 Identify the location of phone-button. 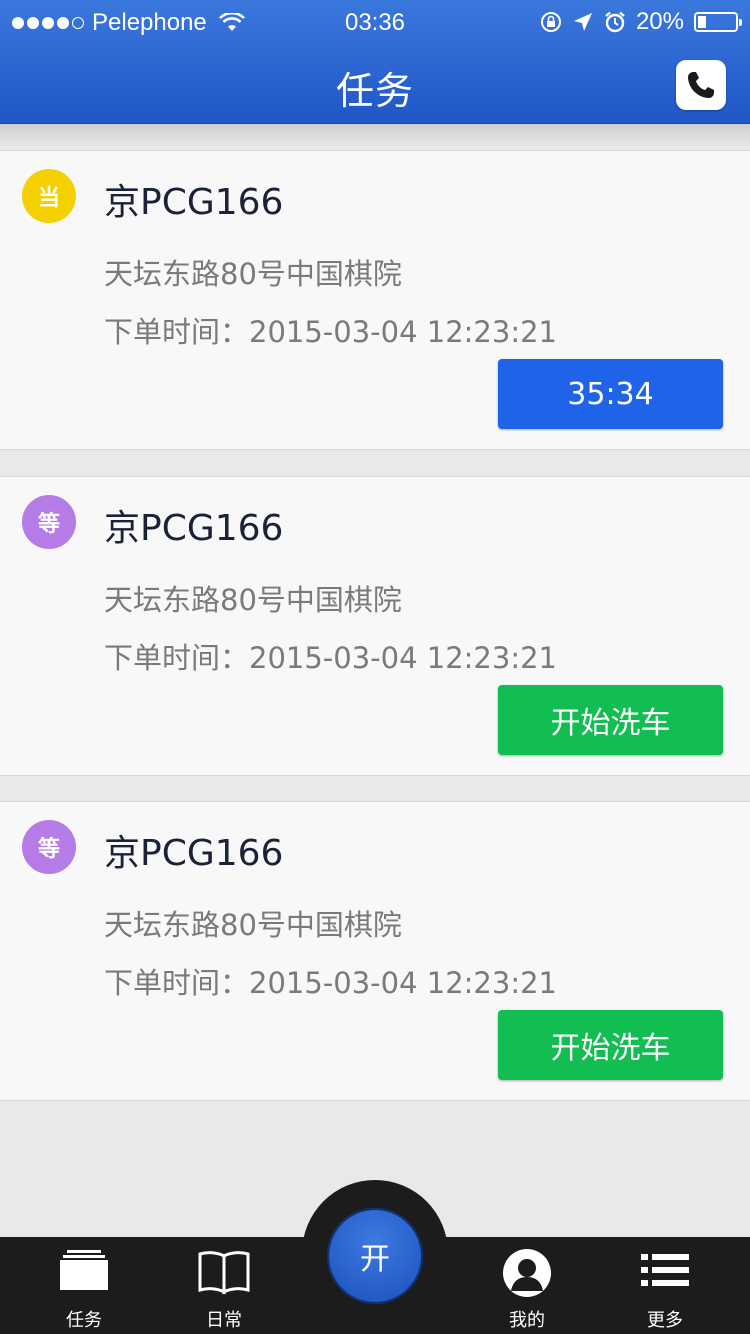
(701, 85).